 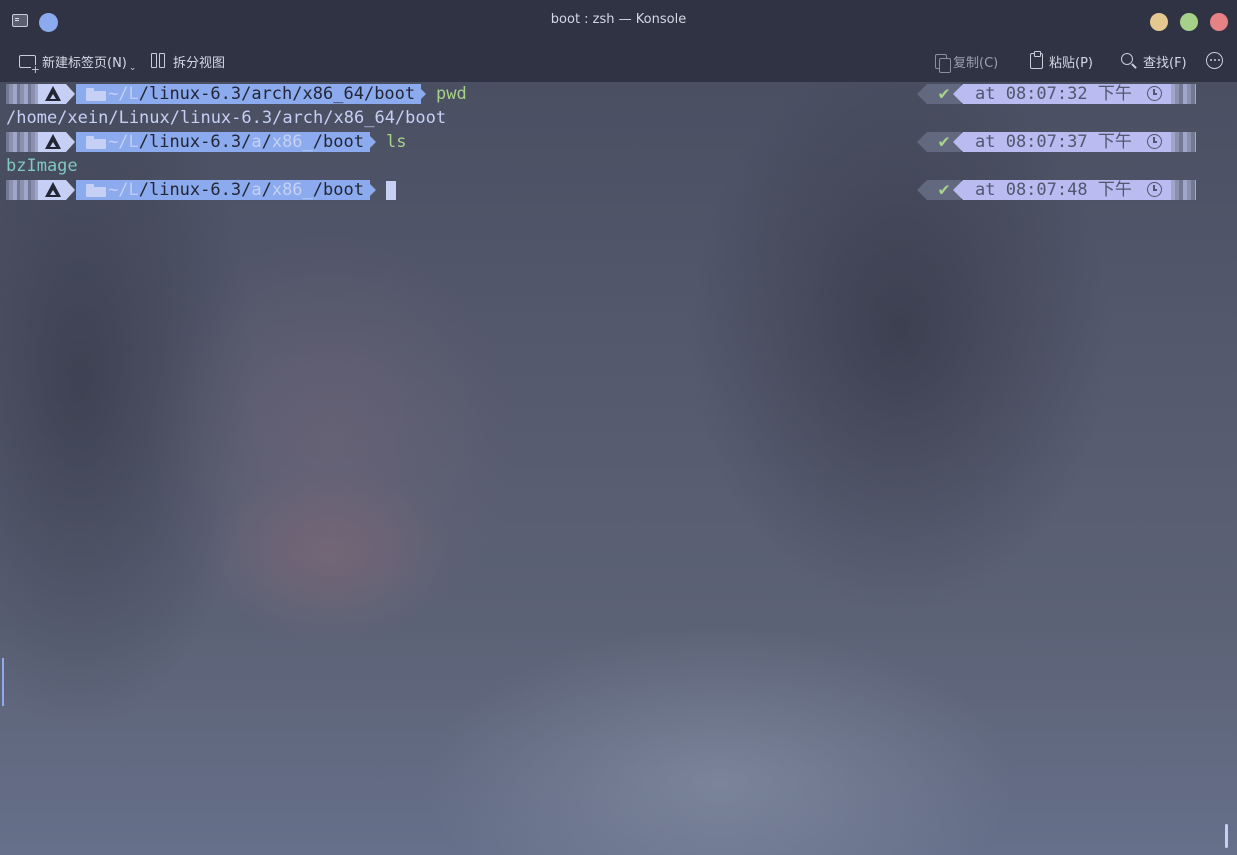 I want to click on split-view-icon, so click(x=159, y=61).